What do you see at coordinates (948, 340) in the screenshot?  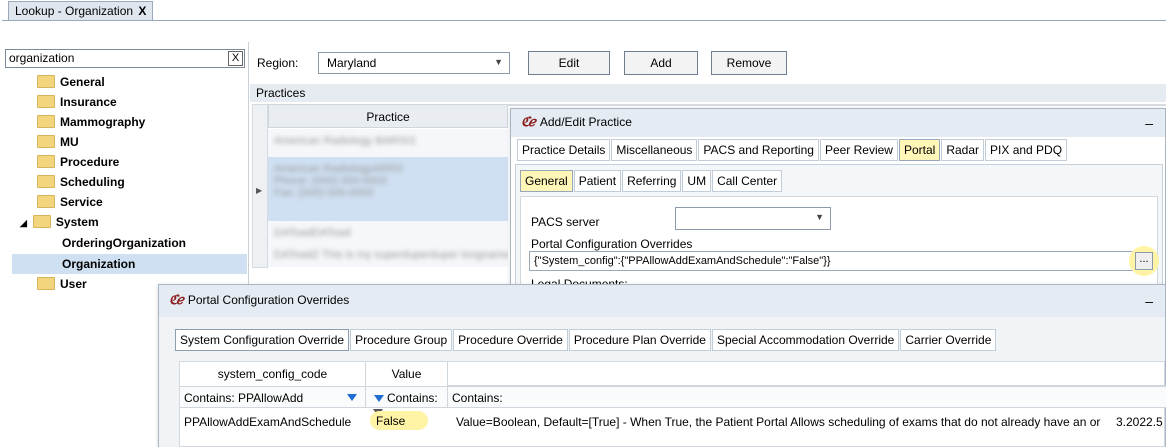 I see `tab-carrier-override: Carrier Override` at bounding box center [948, 340].